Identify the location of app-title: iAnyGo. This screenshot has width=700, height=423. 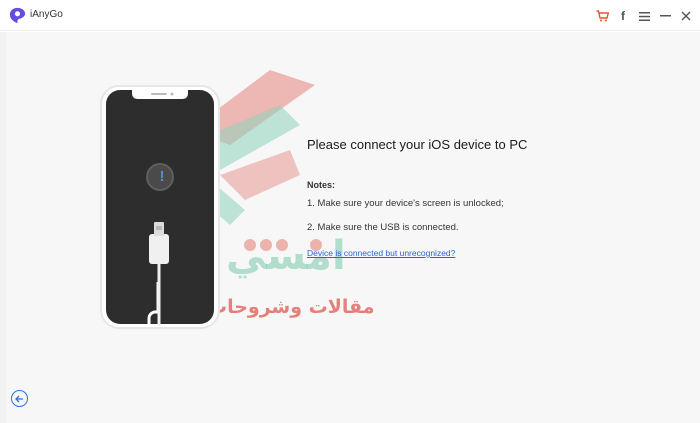
(46, 14).